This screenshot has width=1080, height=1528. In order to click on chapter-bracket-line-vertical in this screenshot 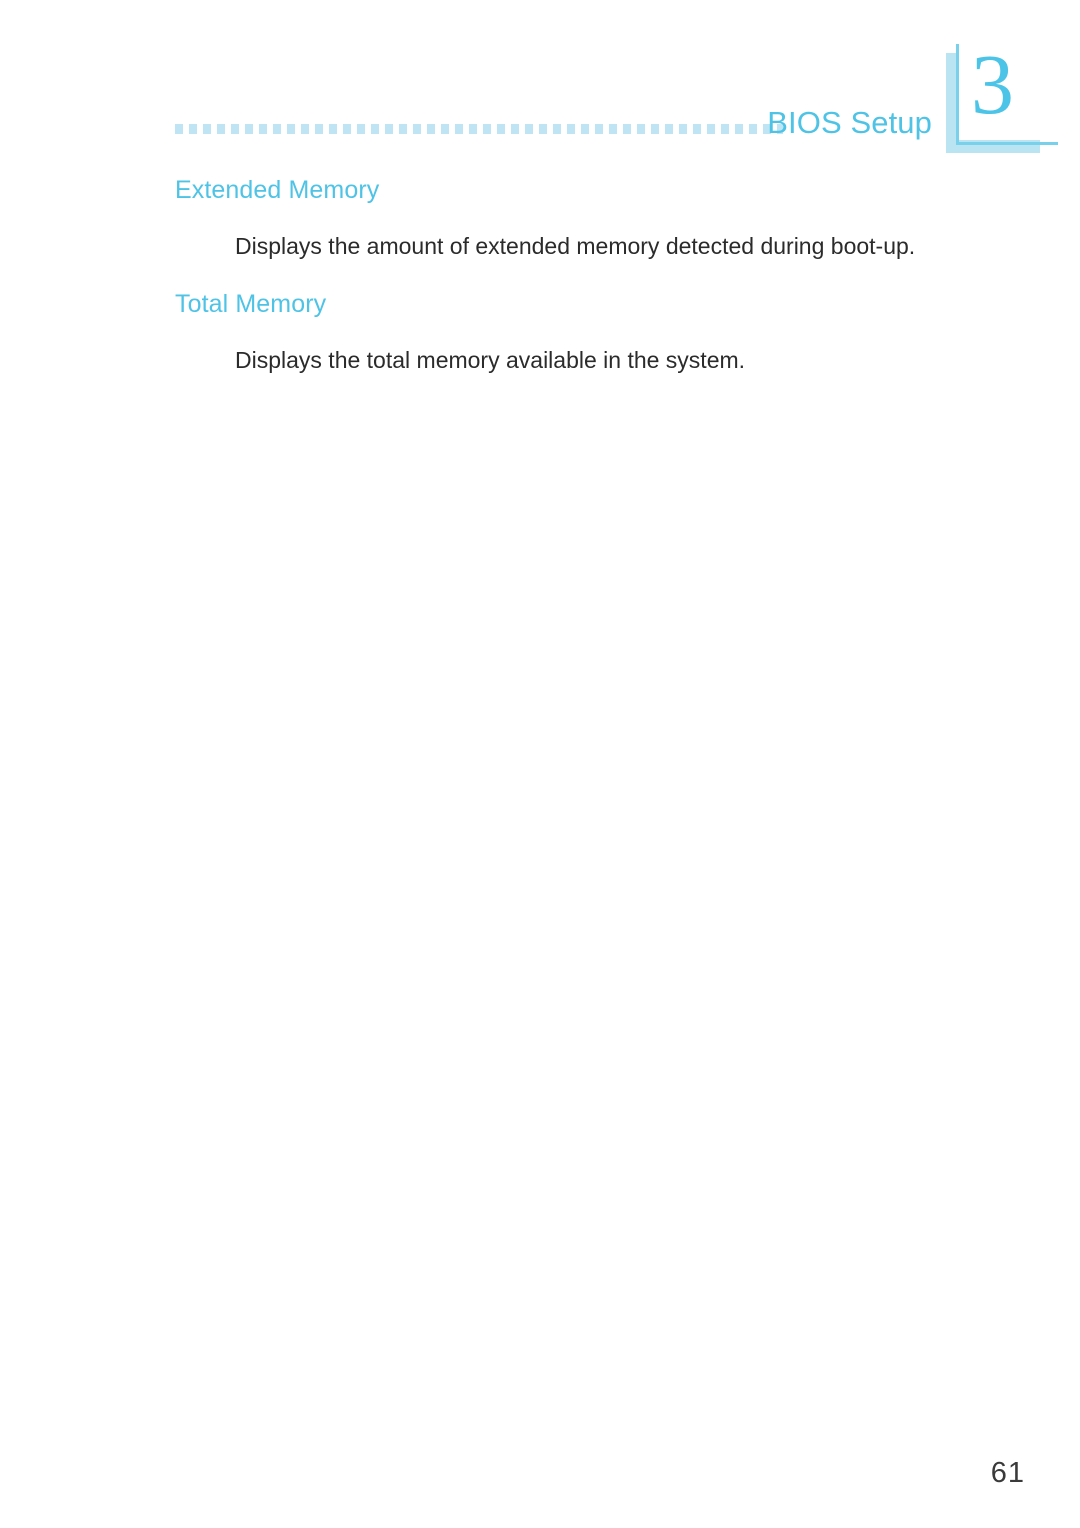, I will do `click(957, 94)`.